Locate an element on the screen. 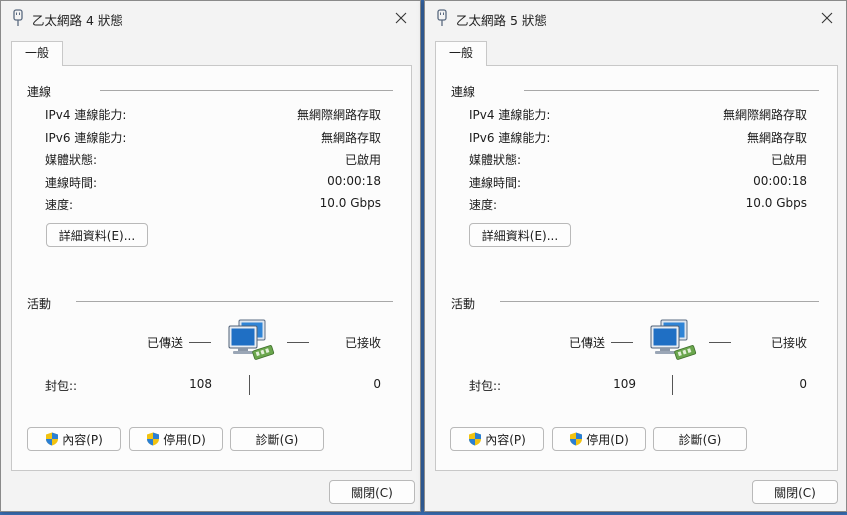 This screenshot has height=515, width=847. packets-sent-value: 108 is located at coordinates (200, 384).